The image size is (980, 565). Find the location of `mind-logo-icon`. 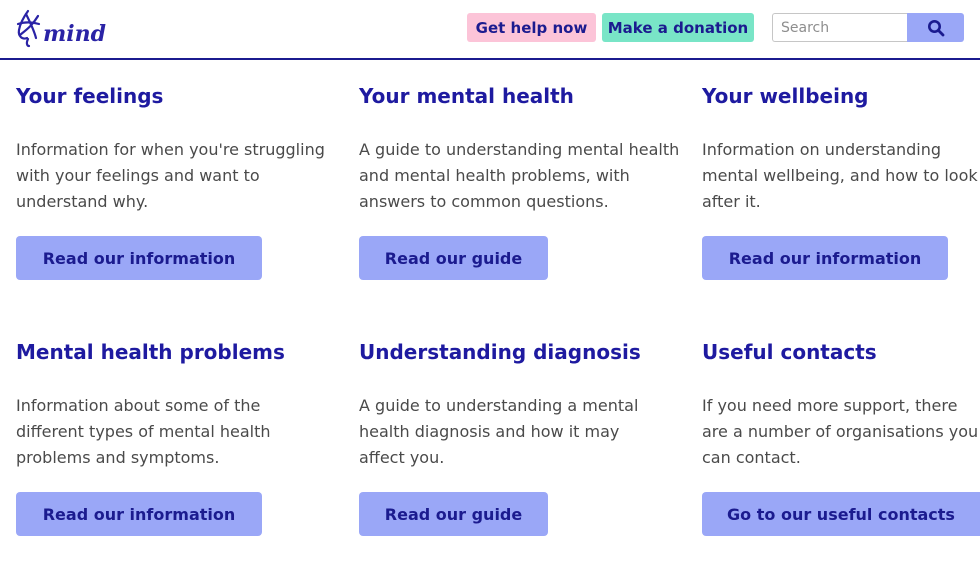

mind-logo-icon is located at coordinates (28, 28).